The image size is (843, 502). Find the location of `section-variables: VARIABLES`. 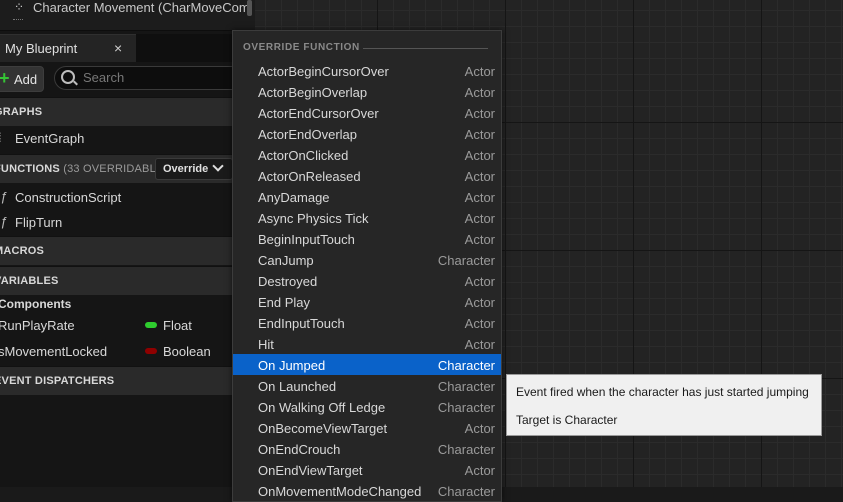

section-variables: VARIABLES is located at coordinates (127, 280).